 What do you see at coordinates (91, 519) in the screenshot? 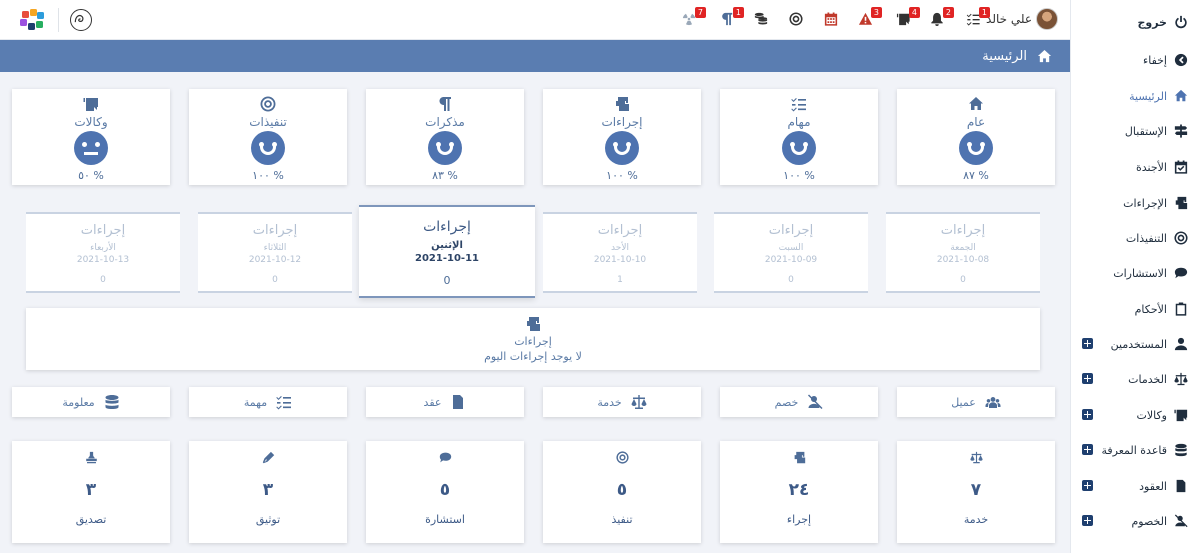
I see `stat-label: تصديق` at bounding box center [91, 519].